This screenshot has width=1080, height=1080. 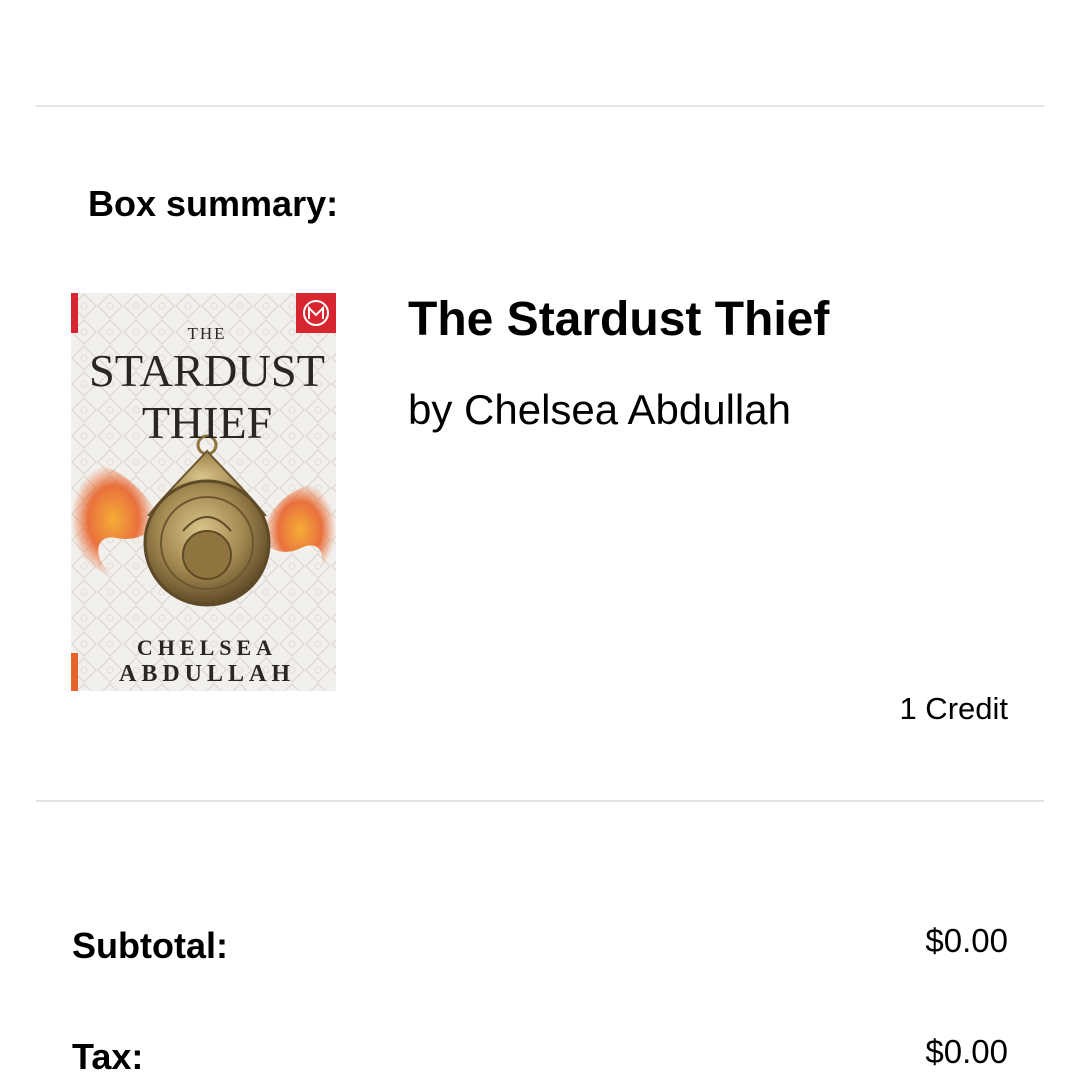 What do you see at coordinates (618, 320) in the screenshot?
I see `book-title: The Stardust Thief` at bounding box center [618, 320].